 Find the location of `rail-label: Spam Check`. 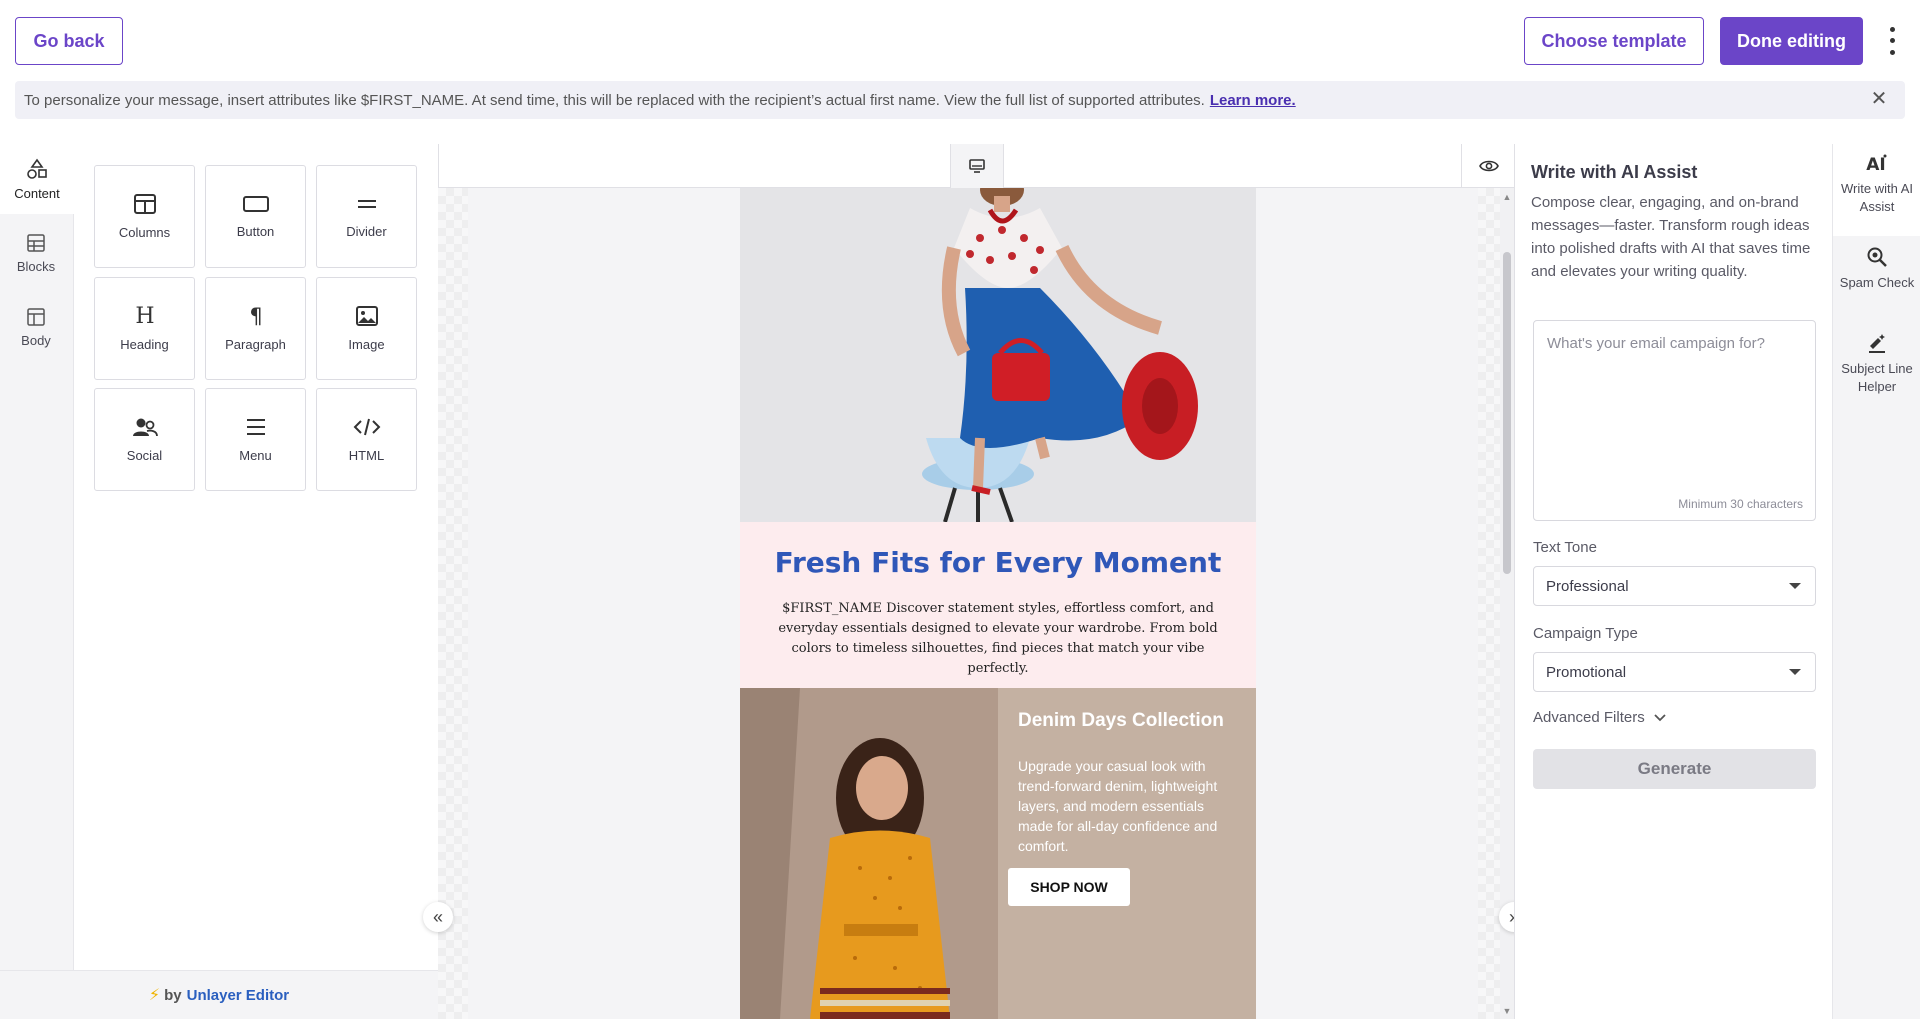

rail-label: Spam Check is located at coordinates (1877, 282).